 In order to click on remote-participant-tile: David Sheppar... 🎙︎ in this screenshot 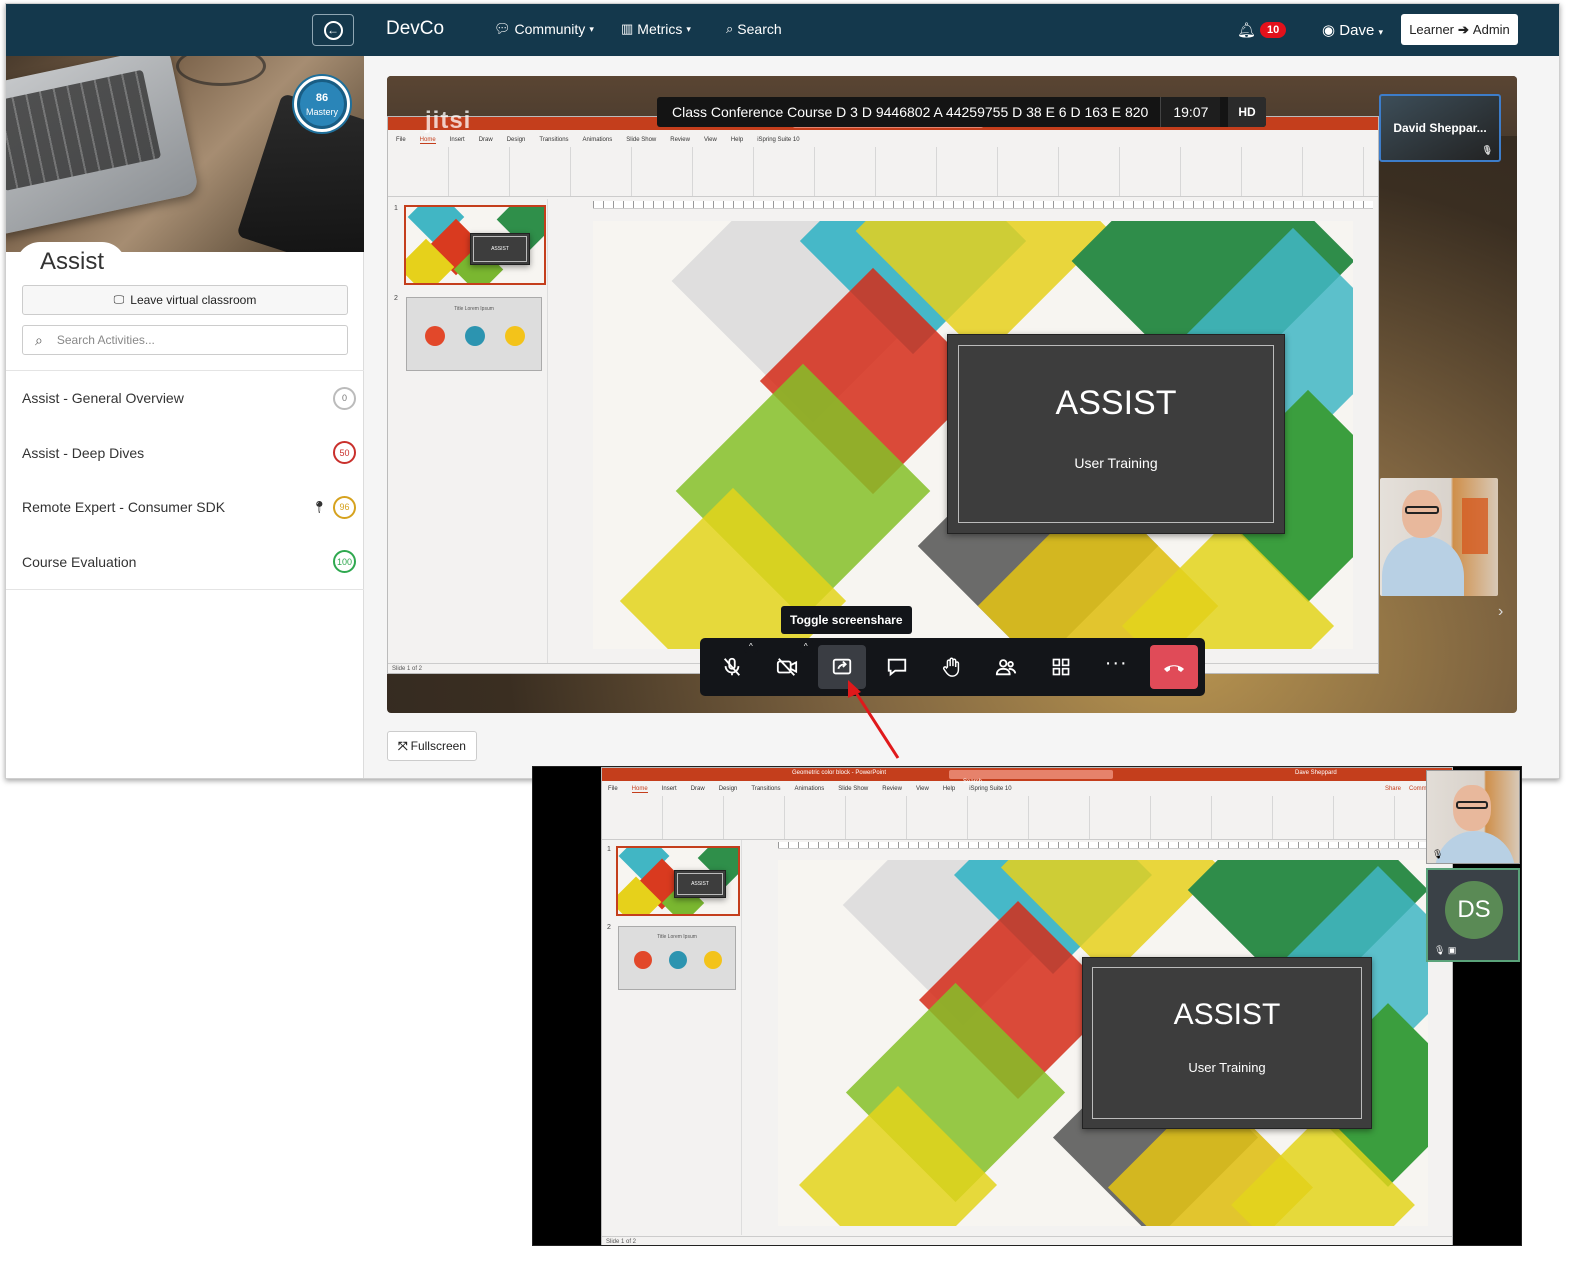, I will do `click(1440, 128)`.